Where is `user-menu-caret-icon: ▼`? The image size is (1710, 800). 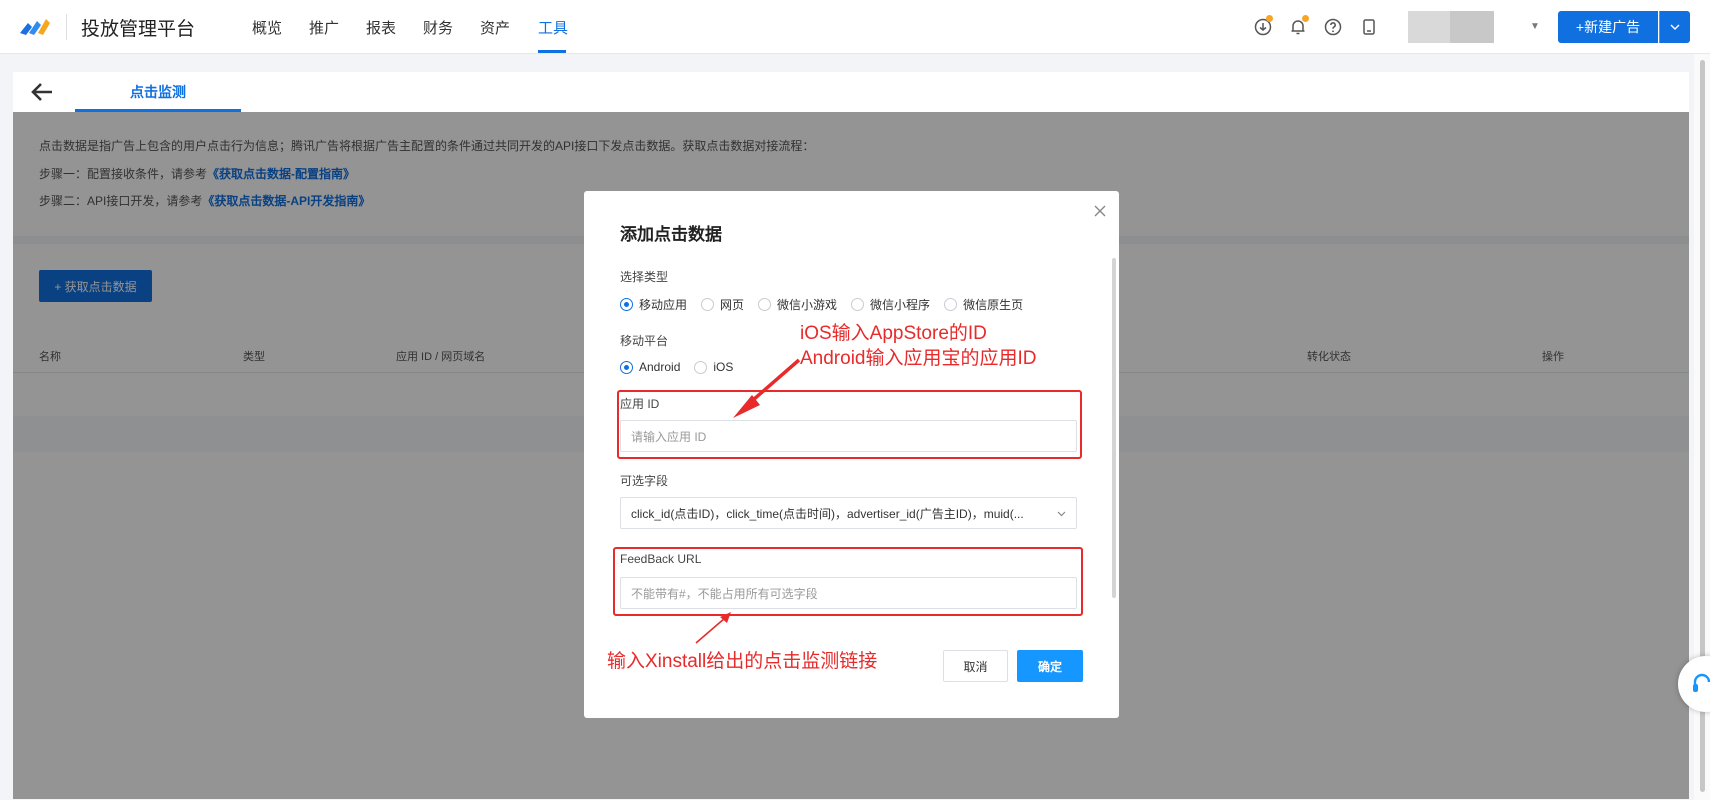
user-menu-caret-icon: ▼ is located at coordinates (1535, 26).